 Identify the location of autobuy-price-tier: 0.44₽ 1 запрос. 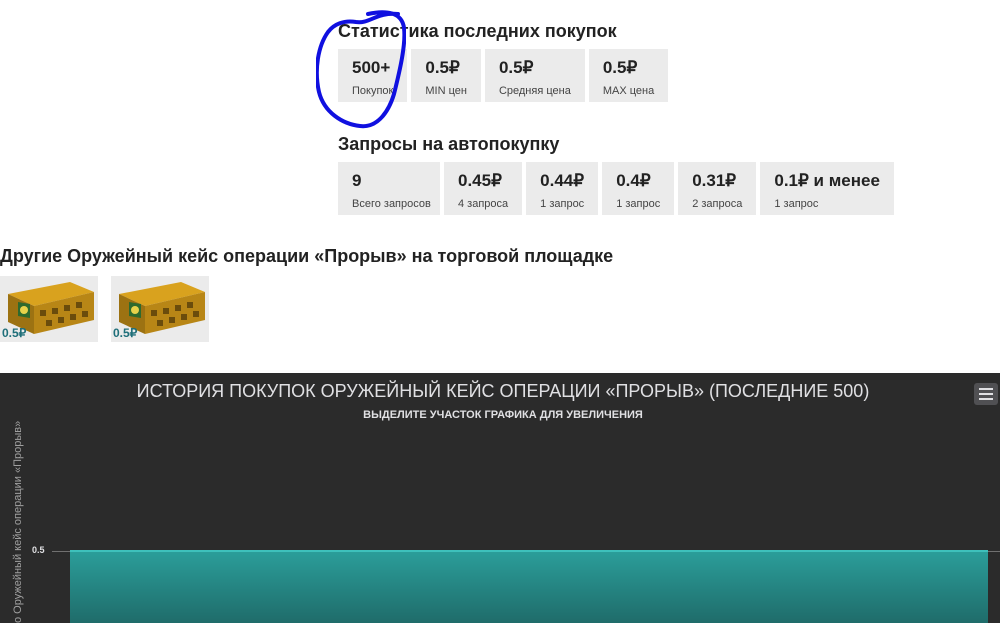
(562, 188).